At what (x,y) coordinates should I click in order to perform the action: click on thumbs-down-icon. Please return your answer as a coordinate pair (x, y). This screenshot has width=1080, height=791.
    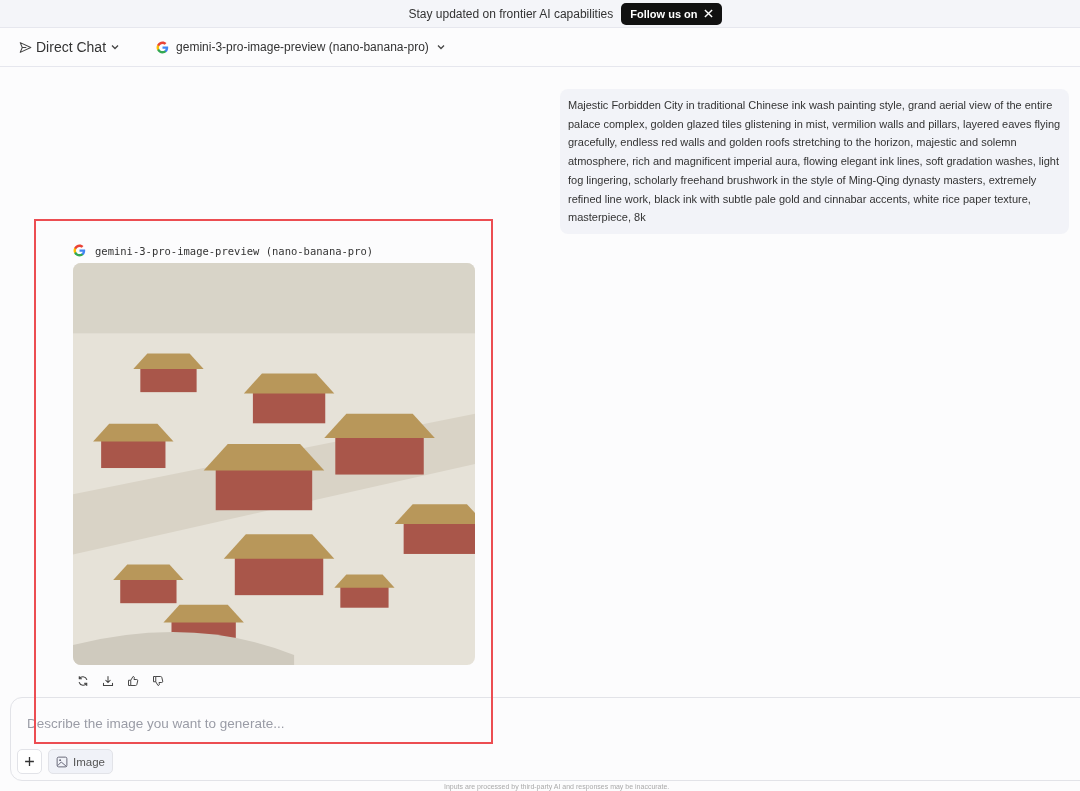
    Looking at the image, I should click on (158, 681).